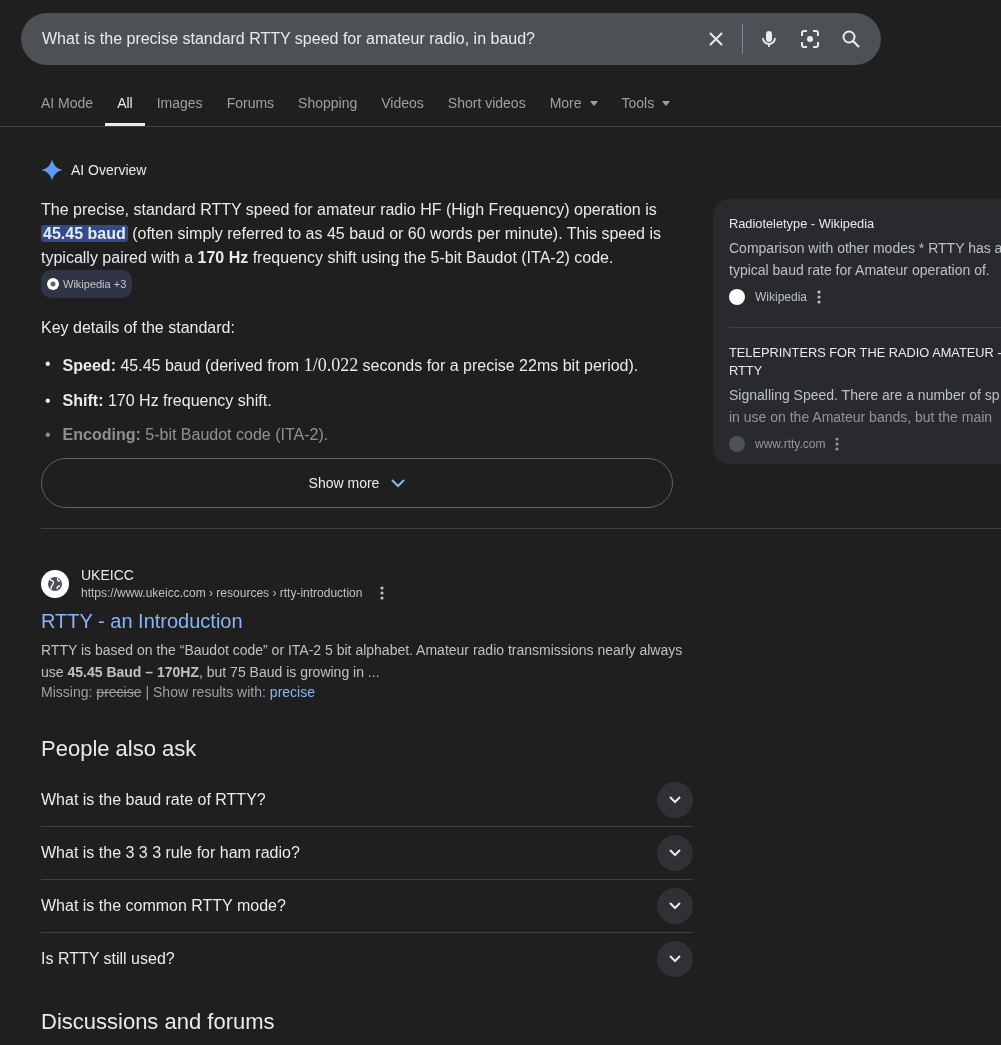 This screenshot has height=1045, width=1001. What do you see at coordinates (292, 692) in the screenshot?
I see `show-results-link: precise` at bounding box center [292, 692].